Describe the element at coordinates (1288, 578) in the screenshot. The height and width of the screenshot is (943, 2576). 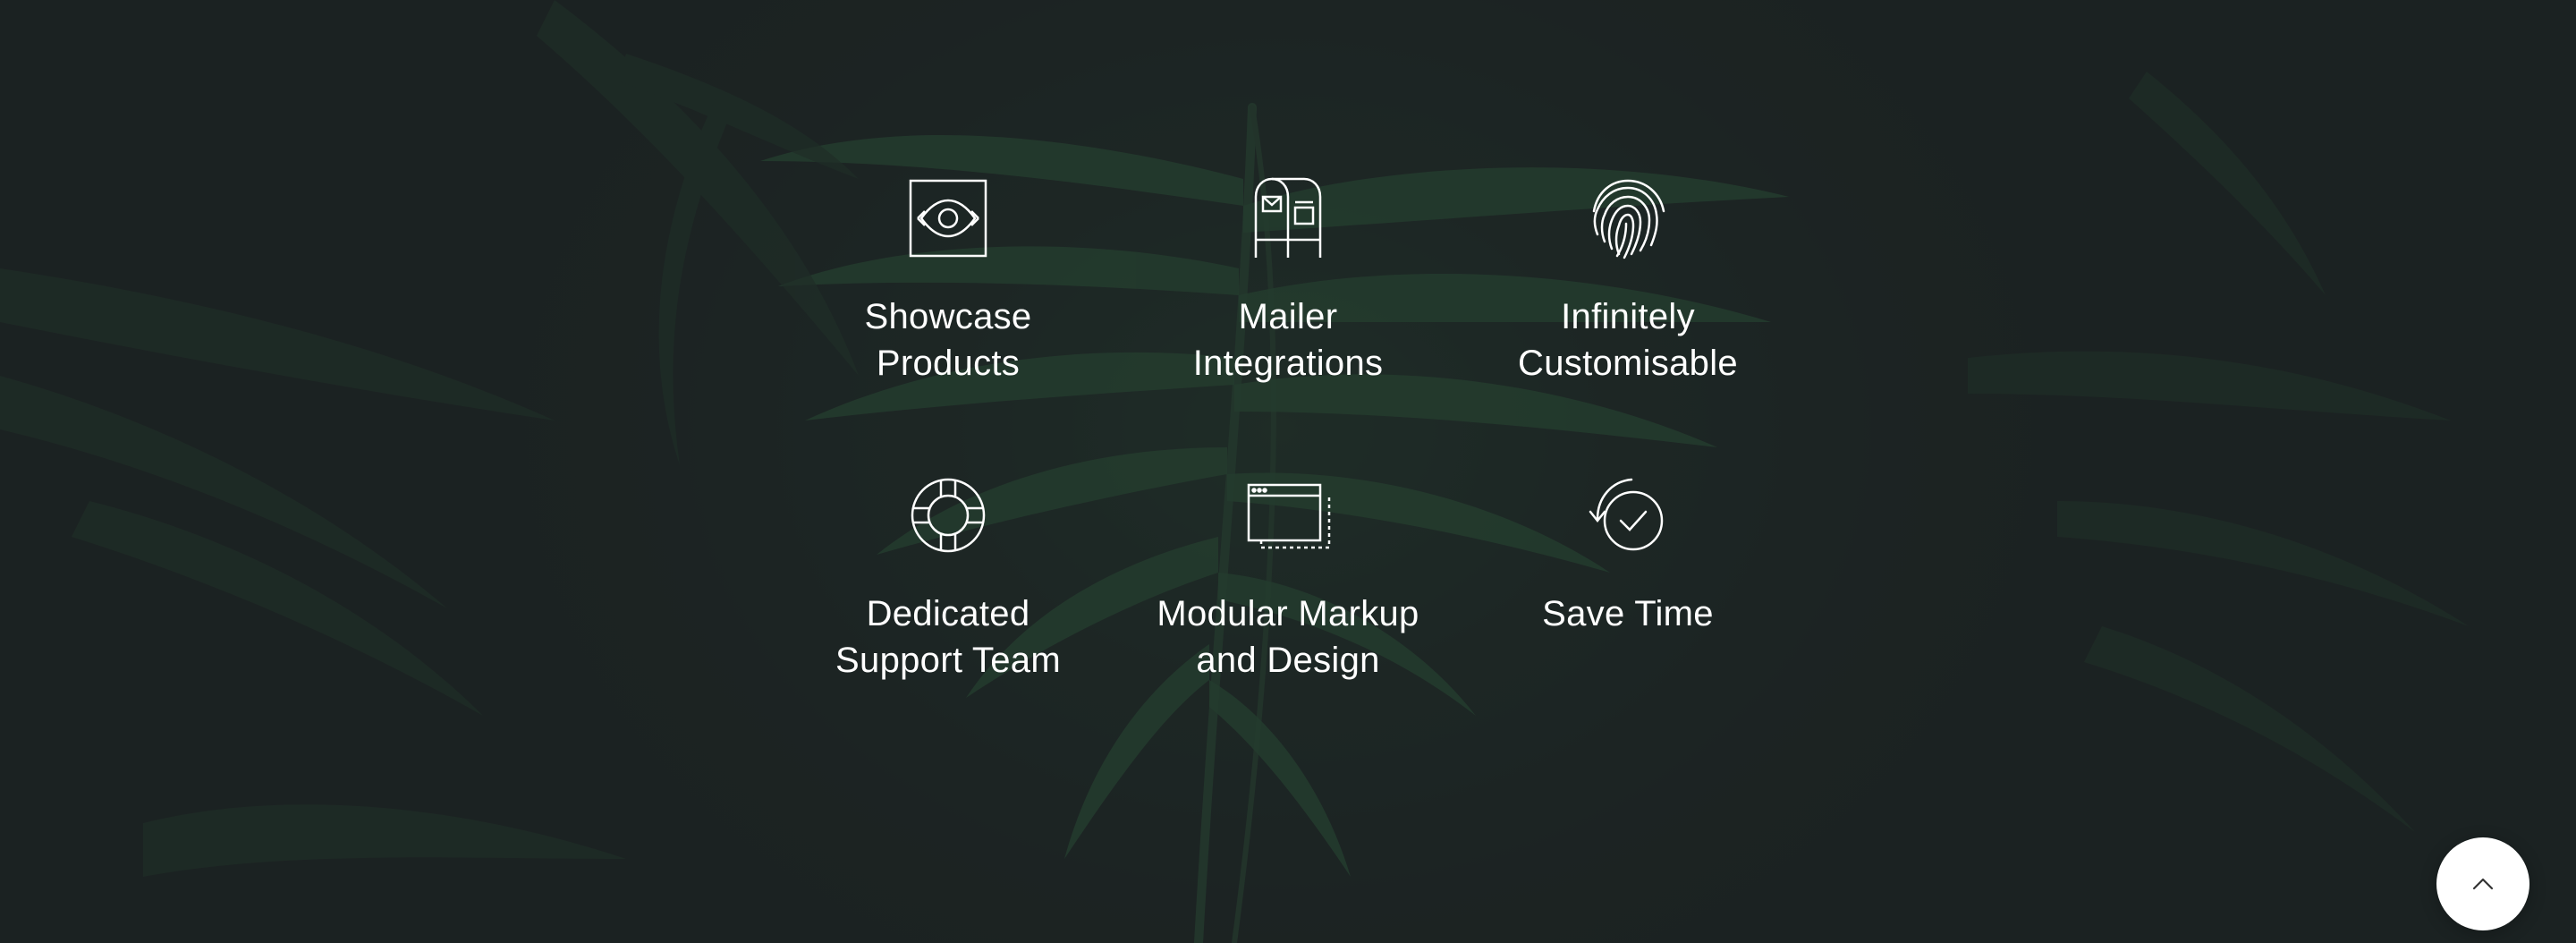
I see `feature-modular-markup-and-design: Modular Markup and Design` at that location.